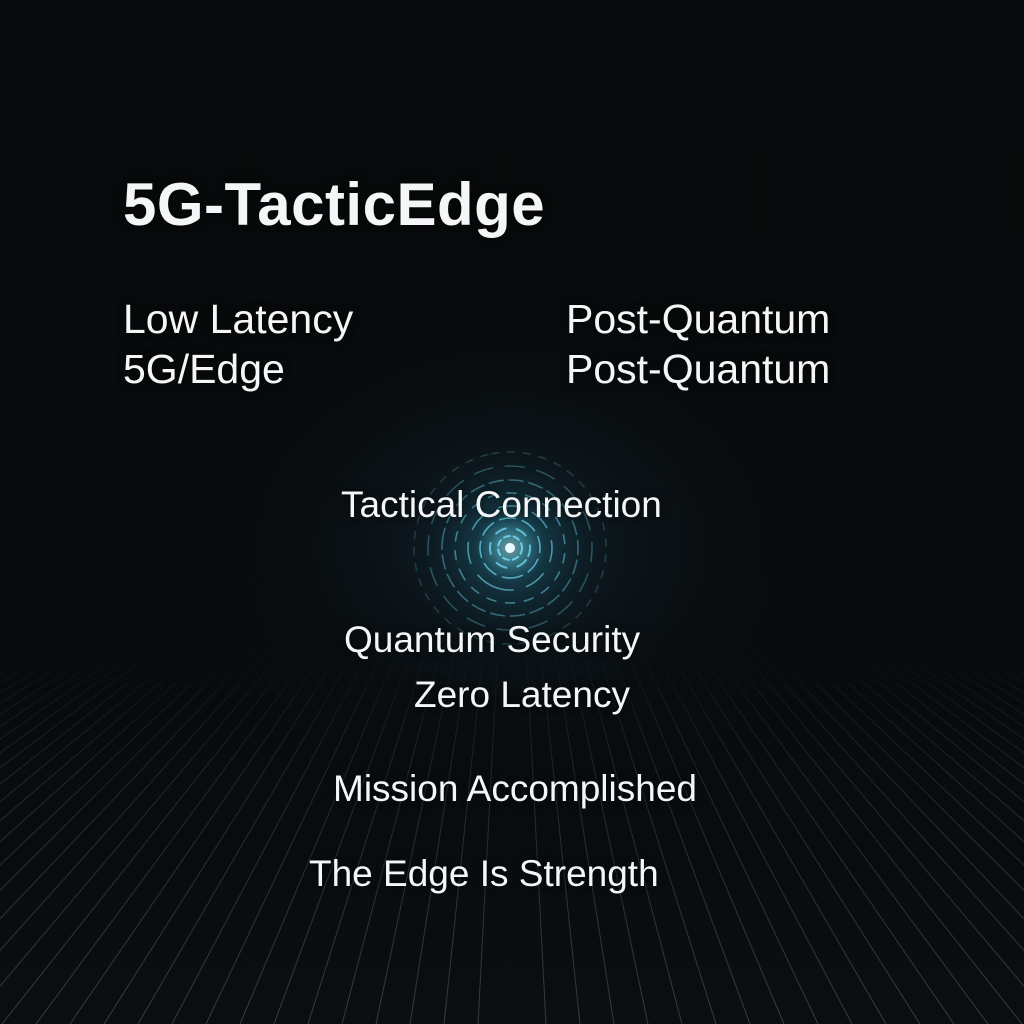 The image size is (1024, 1024). Describe the element at coordinates (522, 694) in the screenshot. I see `zero-latency-text: Zero Latency` at that location.